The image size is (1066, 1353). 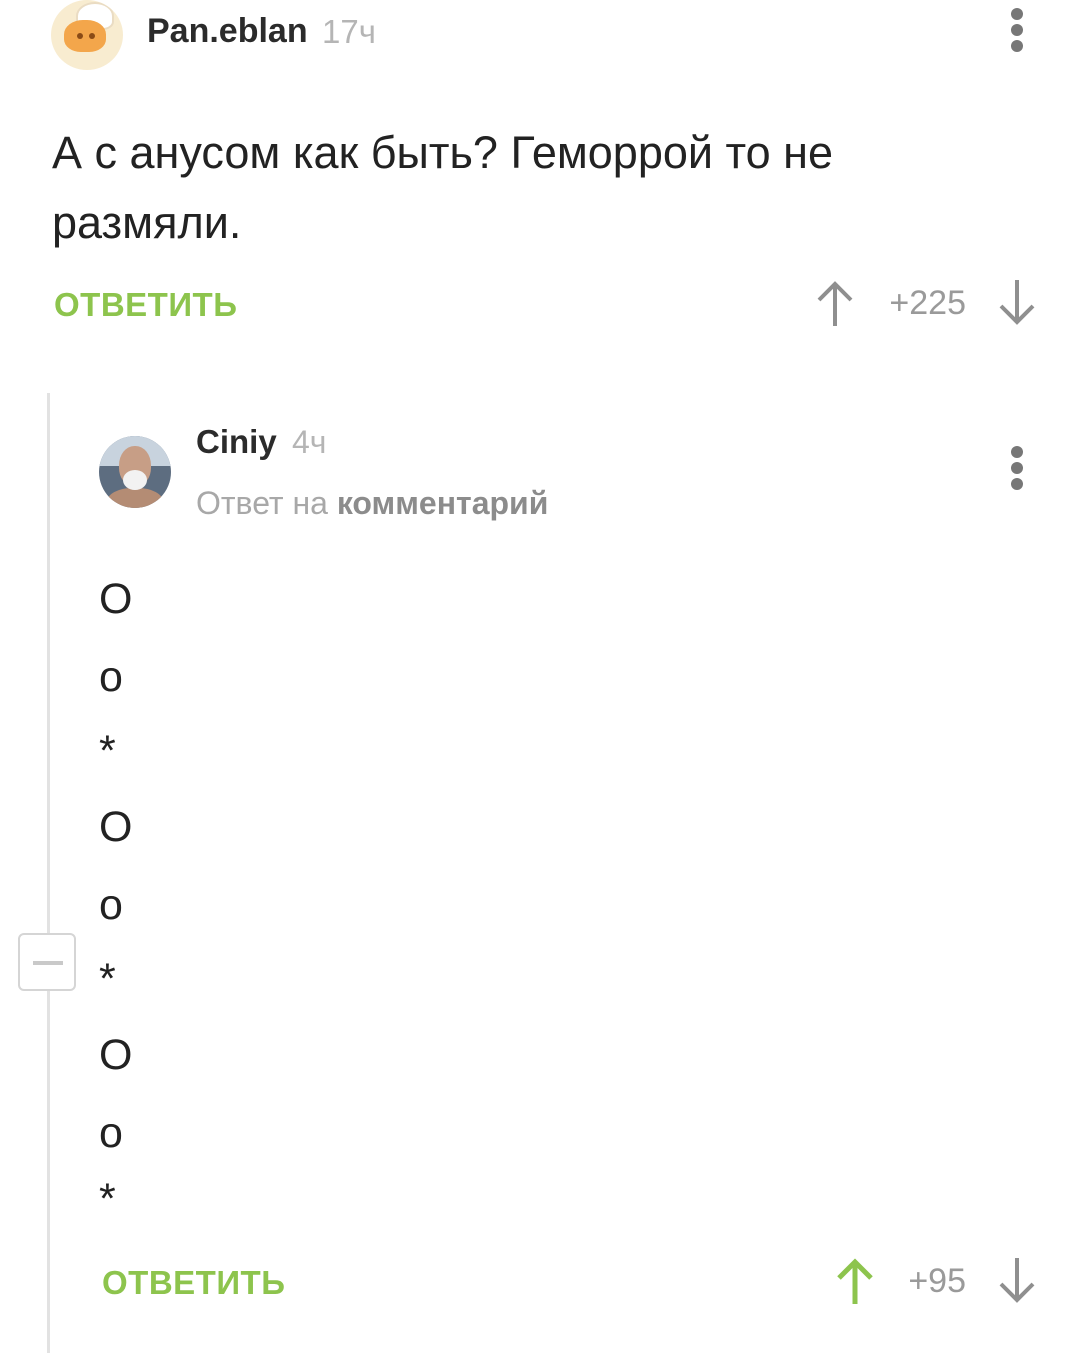 I want to click on thread-line, so click(x=48, y=873).